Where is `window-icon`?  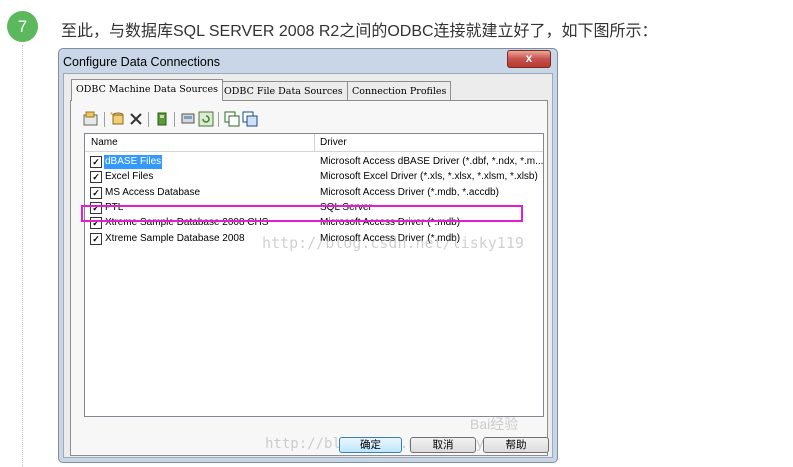
window-icon is located at coordinates (250, 119).